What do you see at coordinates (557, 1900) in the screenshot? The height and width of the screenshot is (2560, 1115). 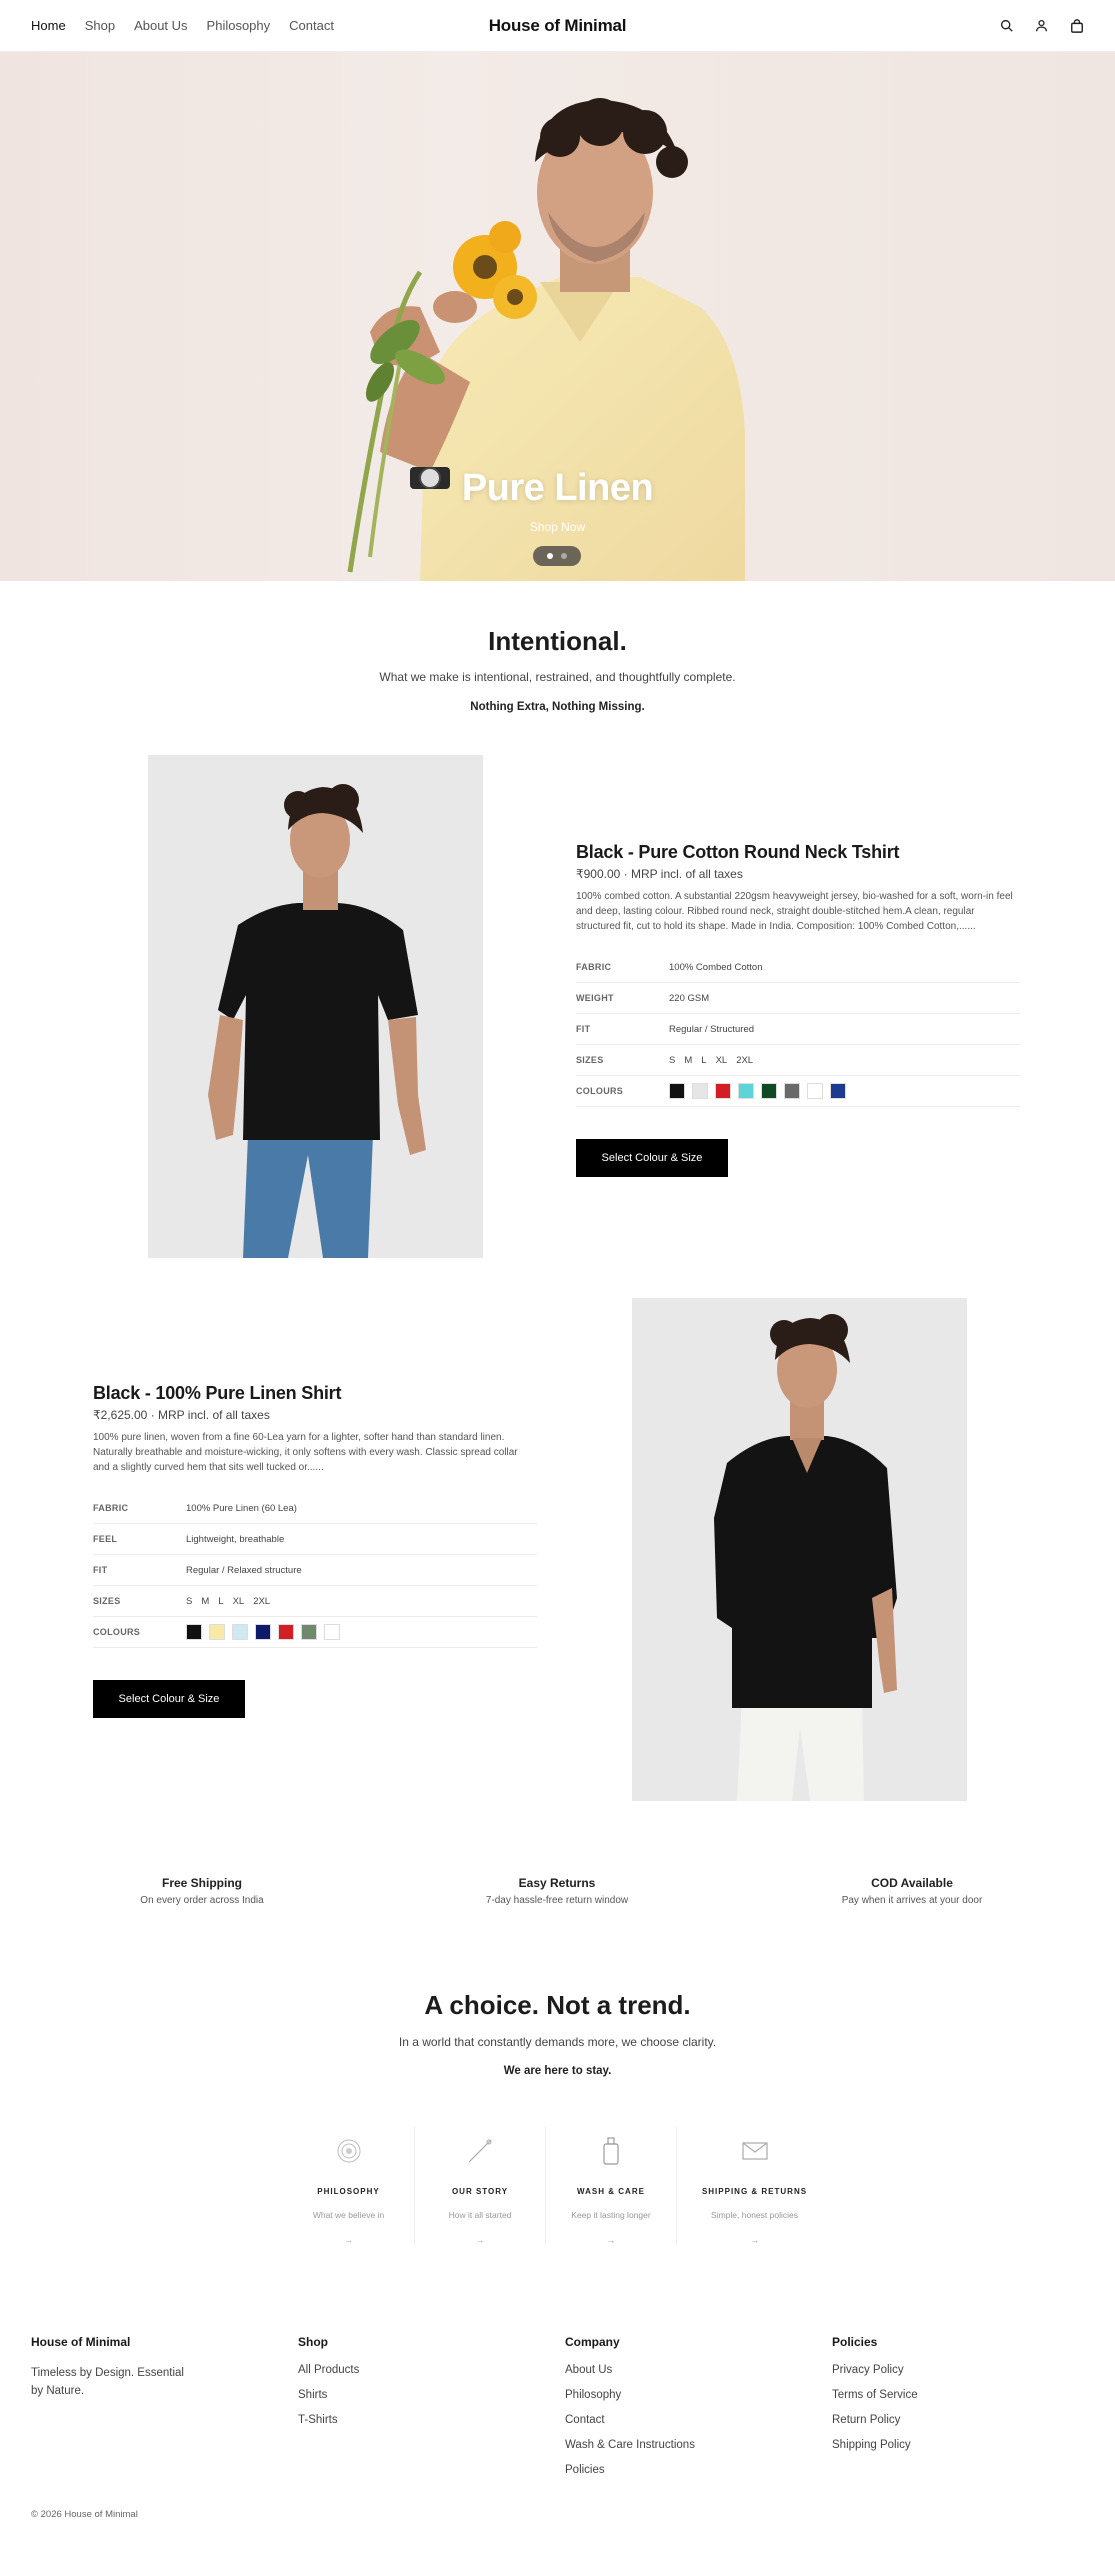 I see `feature-text: 7-day hassle-free return window` at bounding box center [557, 1900].